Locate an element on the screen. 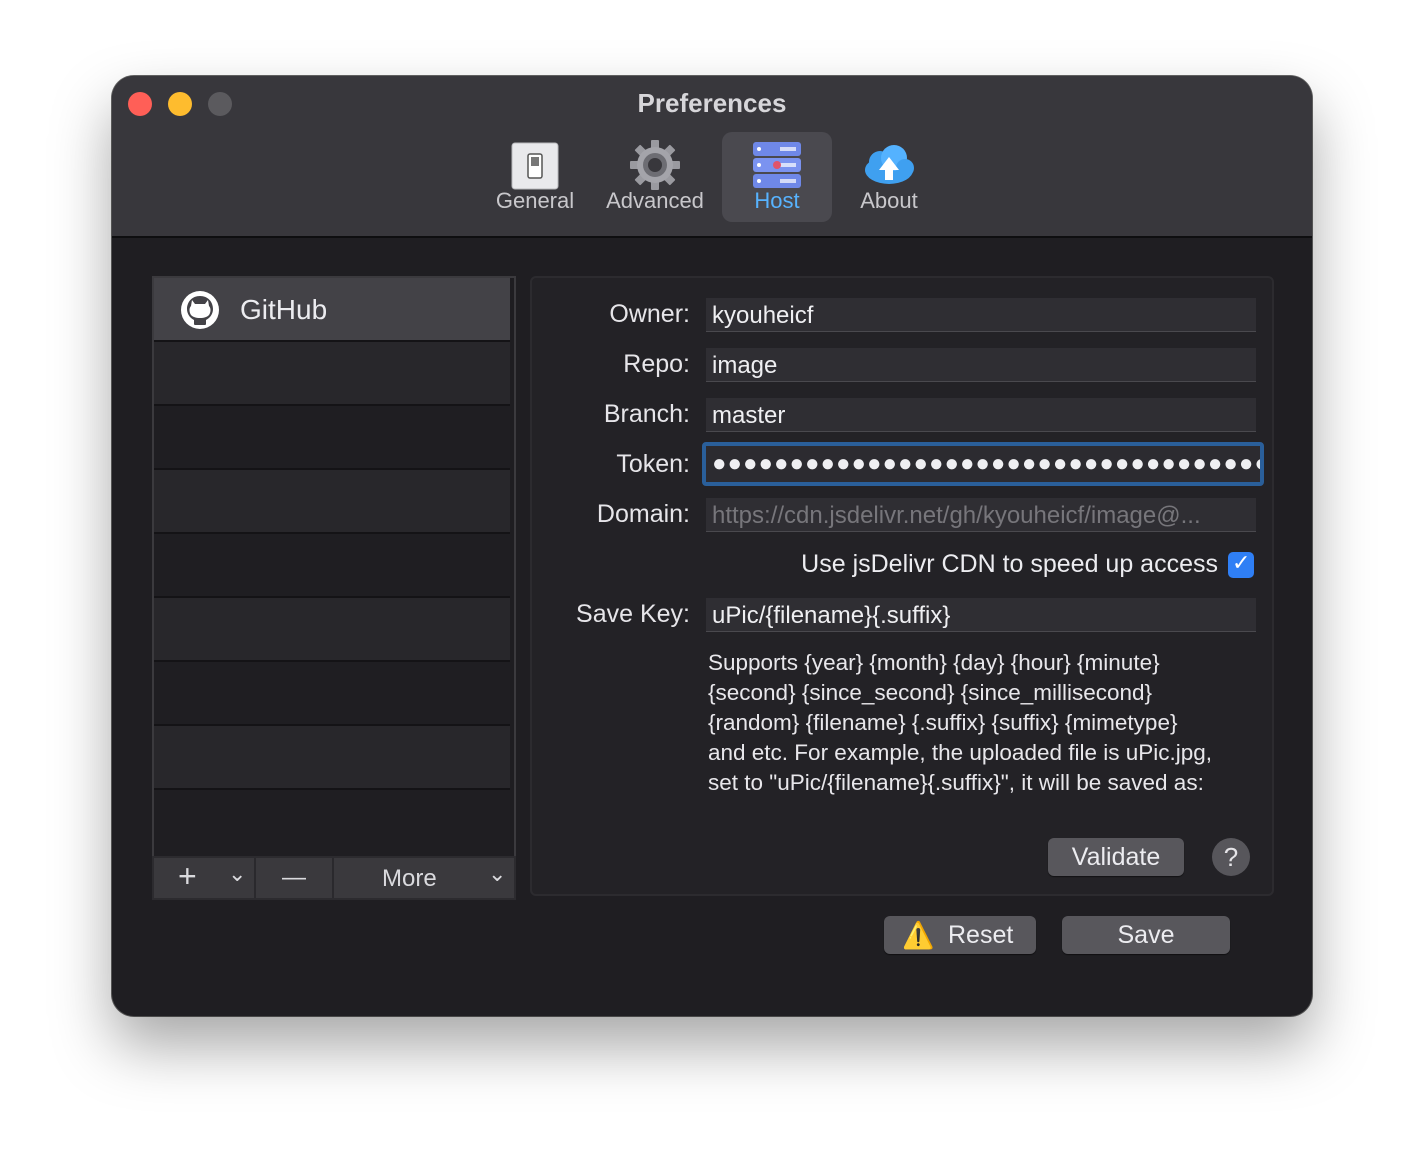 This screenshot has height=1164, width=1424. tab-about-label: About is located at coordinates (889, 200).